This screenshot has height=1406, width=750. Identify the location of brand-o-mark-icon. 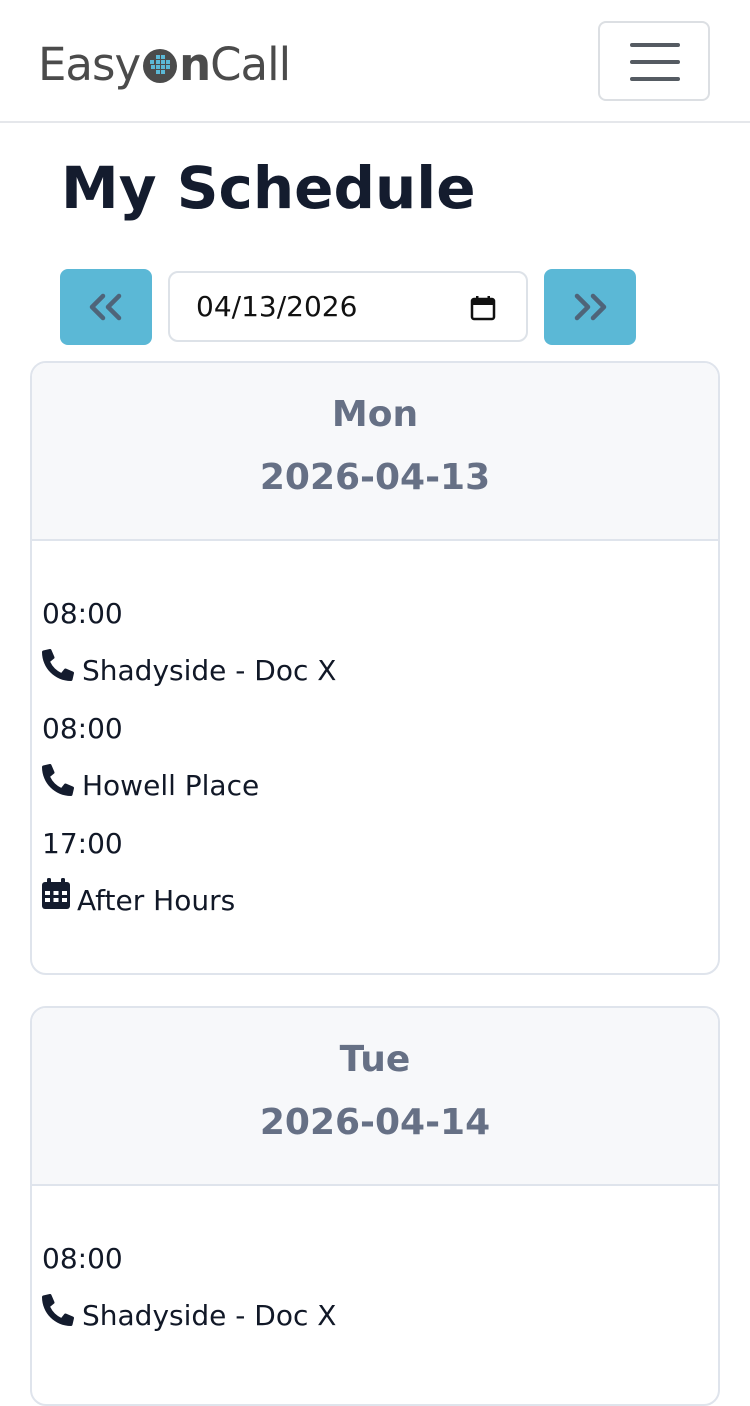
(160, 66).